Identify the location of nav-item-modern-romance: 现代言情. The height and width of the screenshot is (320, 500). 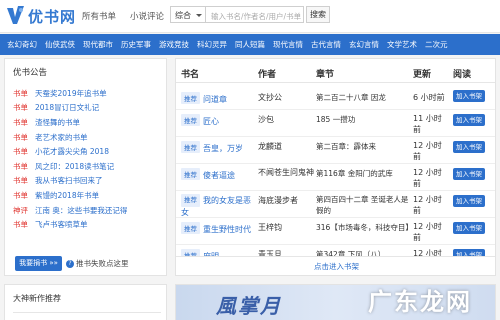
(288, 44).